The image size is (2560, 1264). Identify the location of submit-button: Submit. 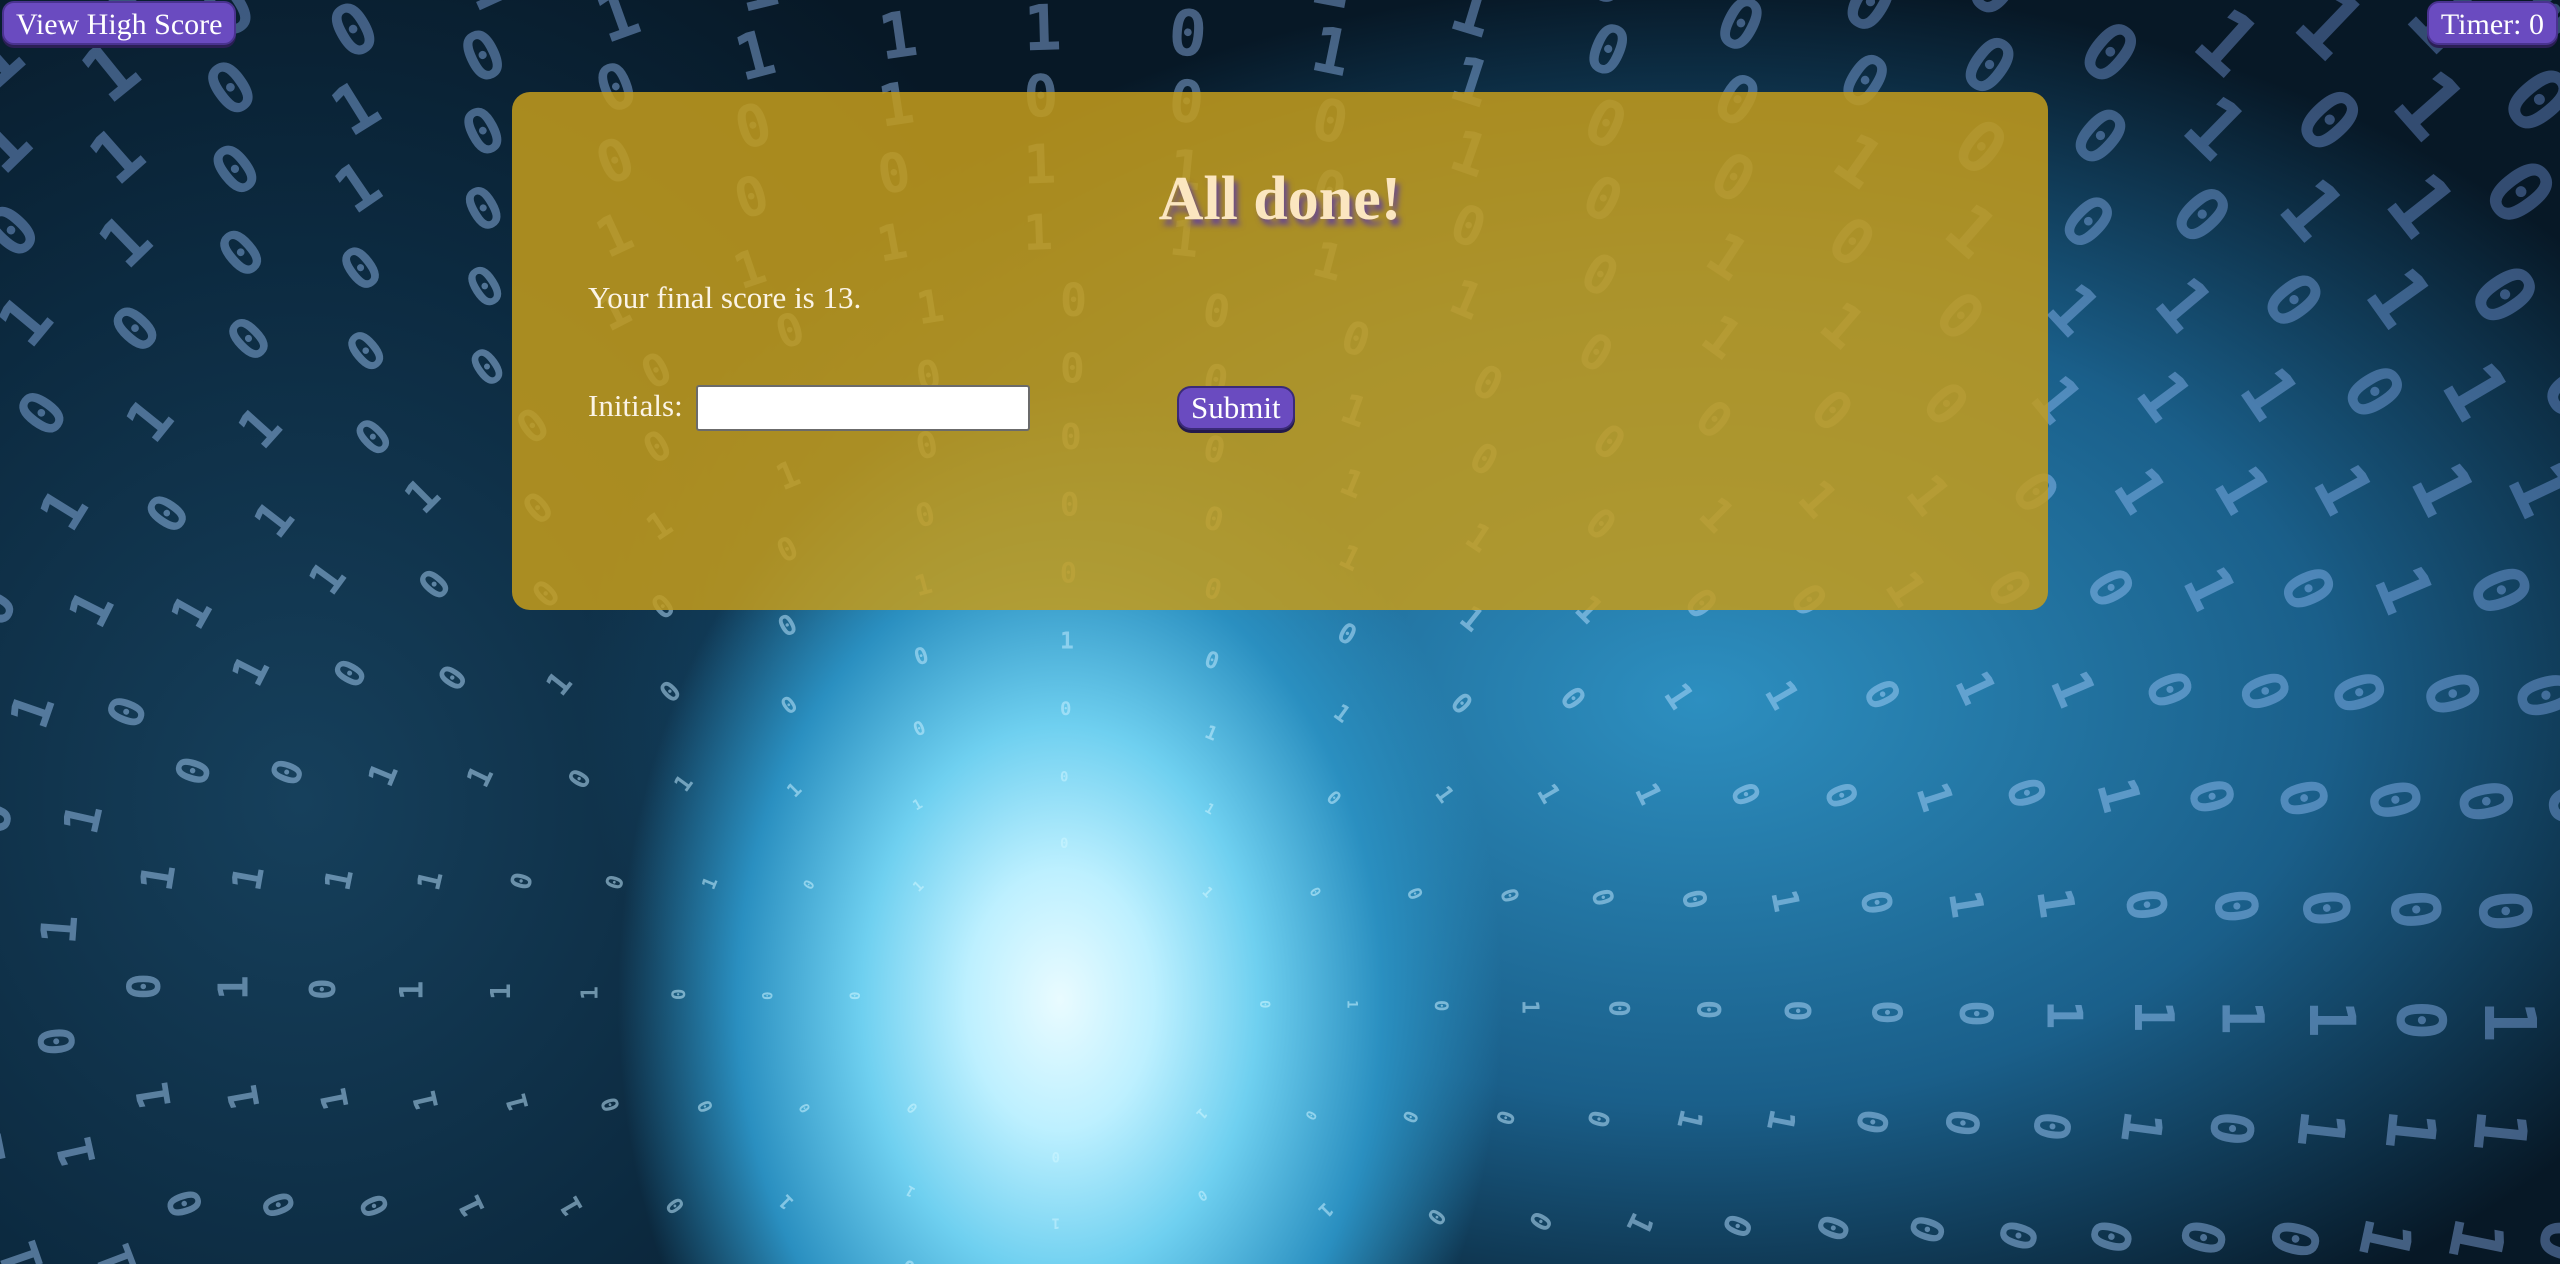
(1236, 408).